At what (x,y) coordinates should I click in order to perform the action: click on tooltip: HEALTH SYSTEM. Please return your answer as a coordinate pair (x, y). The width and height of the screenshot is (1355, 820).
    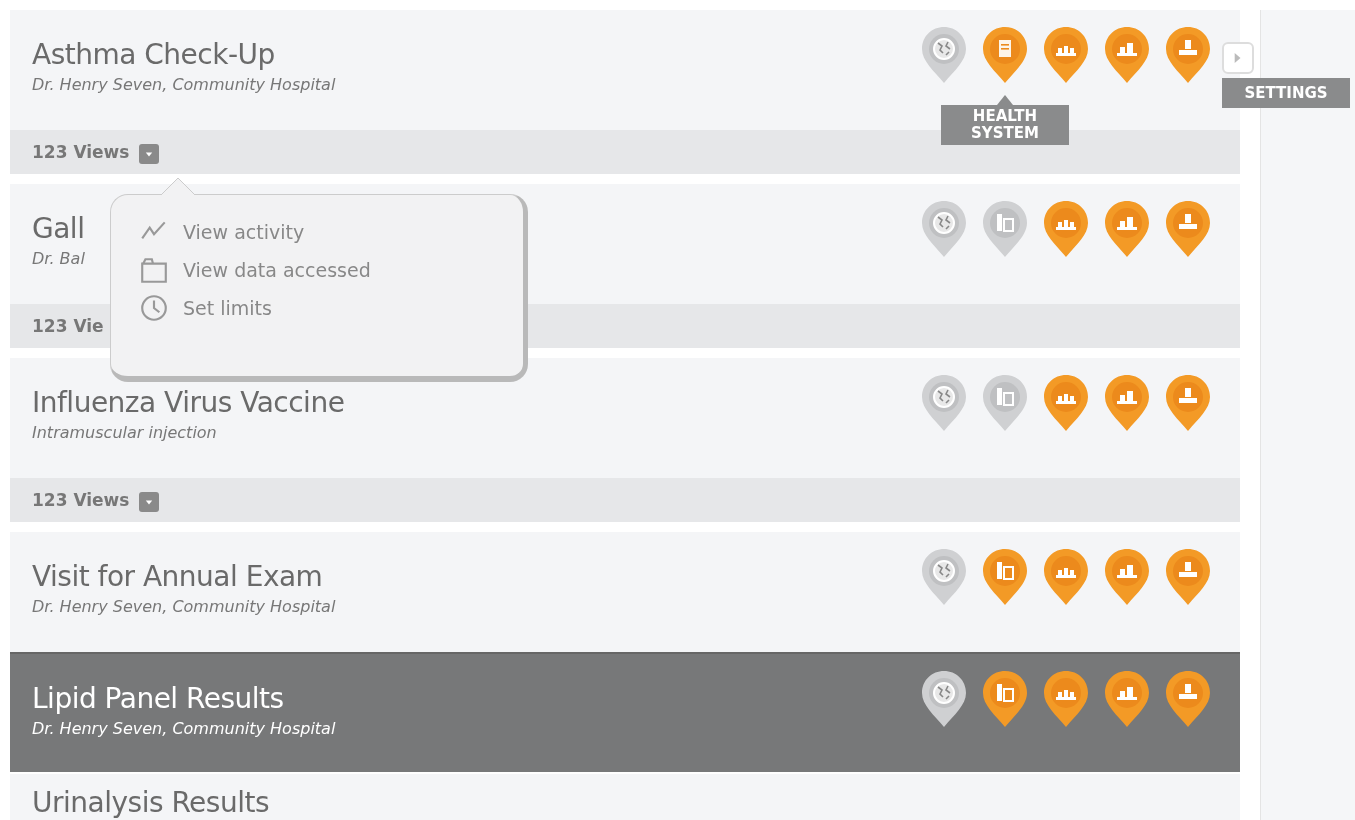
    Looking at the image, I should click on (1005, 125).